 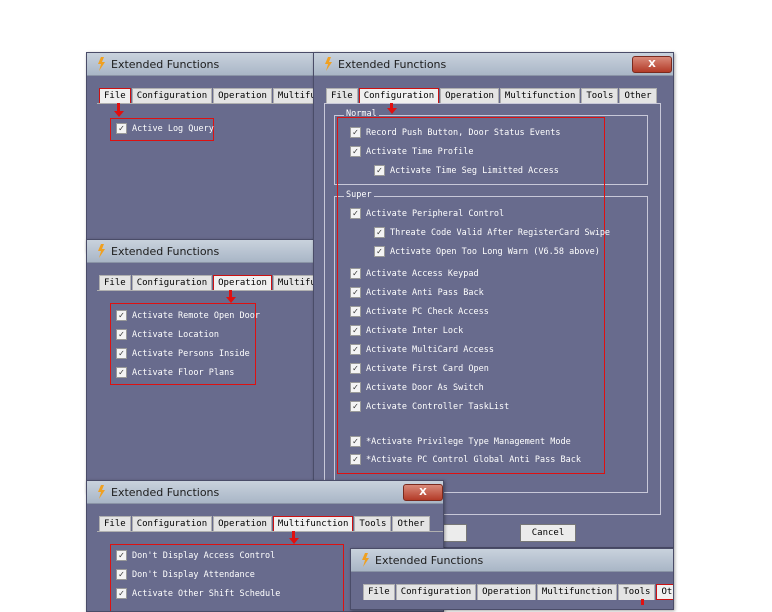 I want to click on checkbox-anti-pass-back: ✓ Activate Anti Pass Back, so click(x=417, y=292).